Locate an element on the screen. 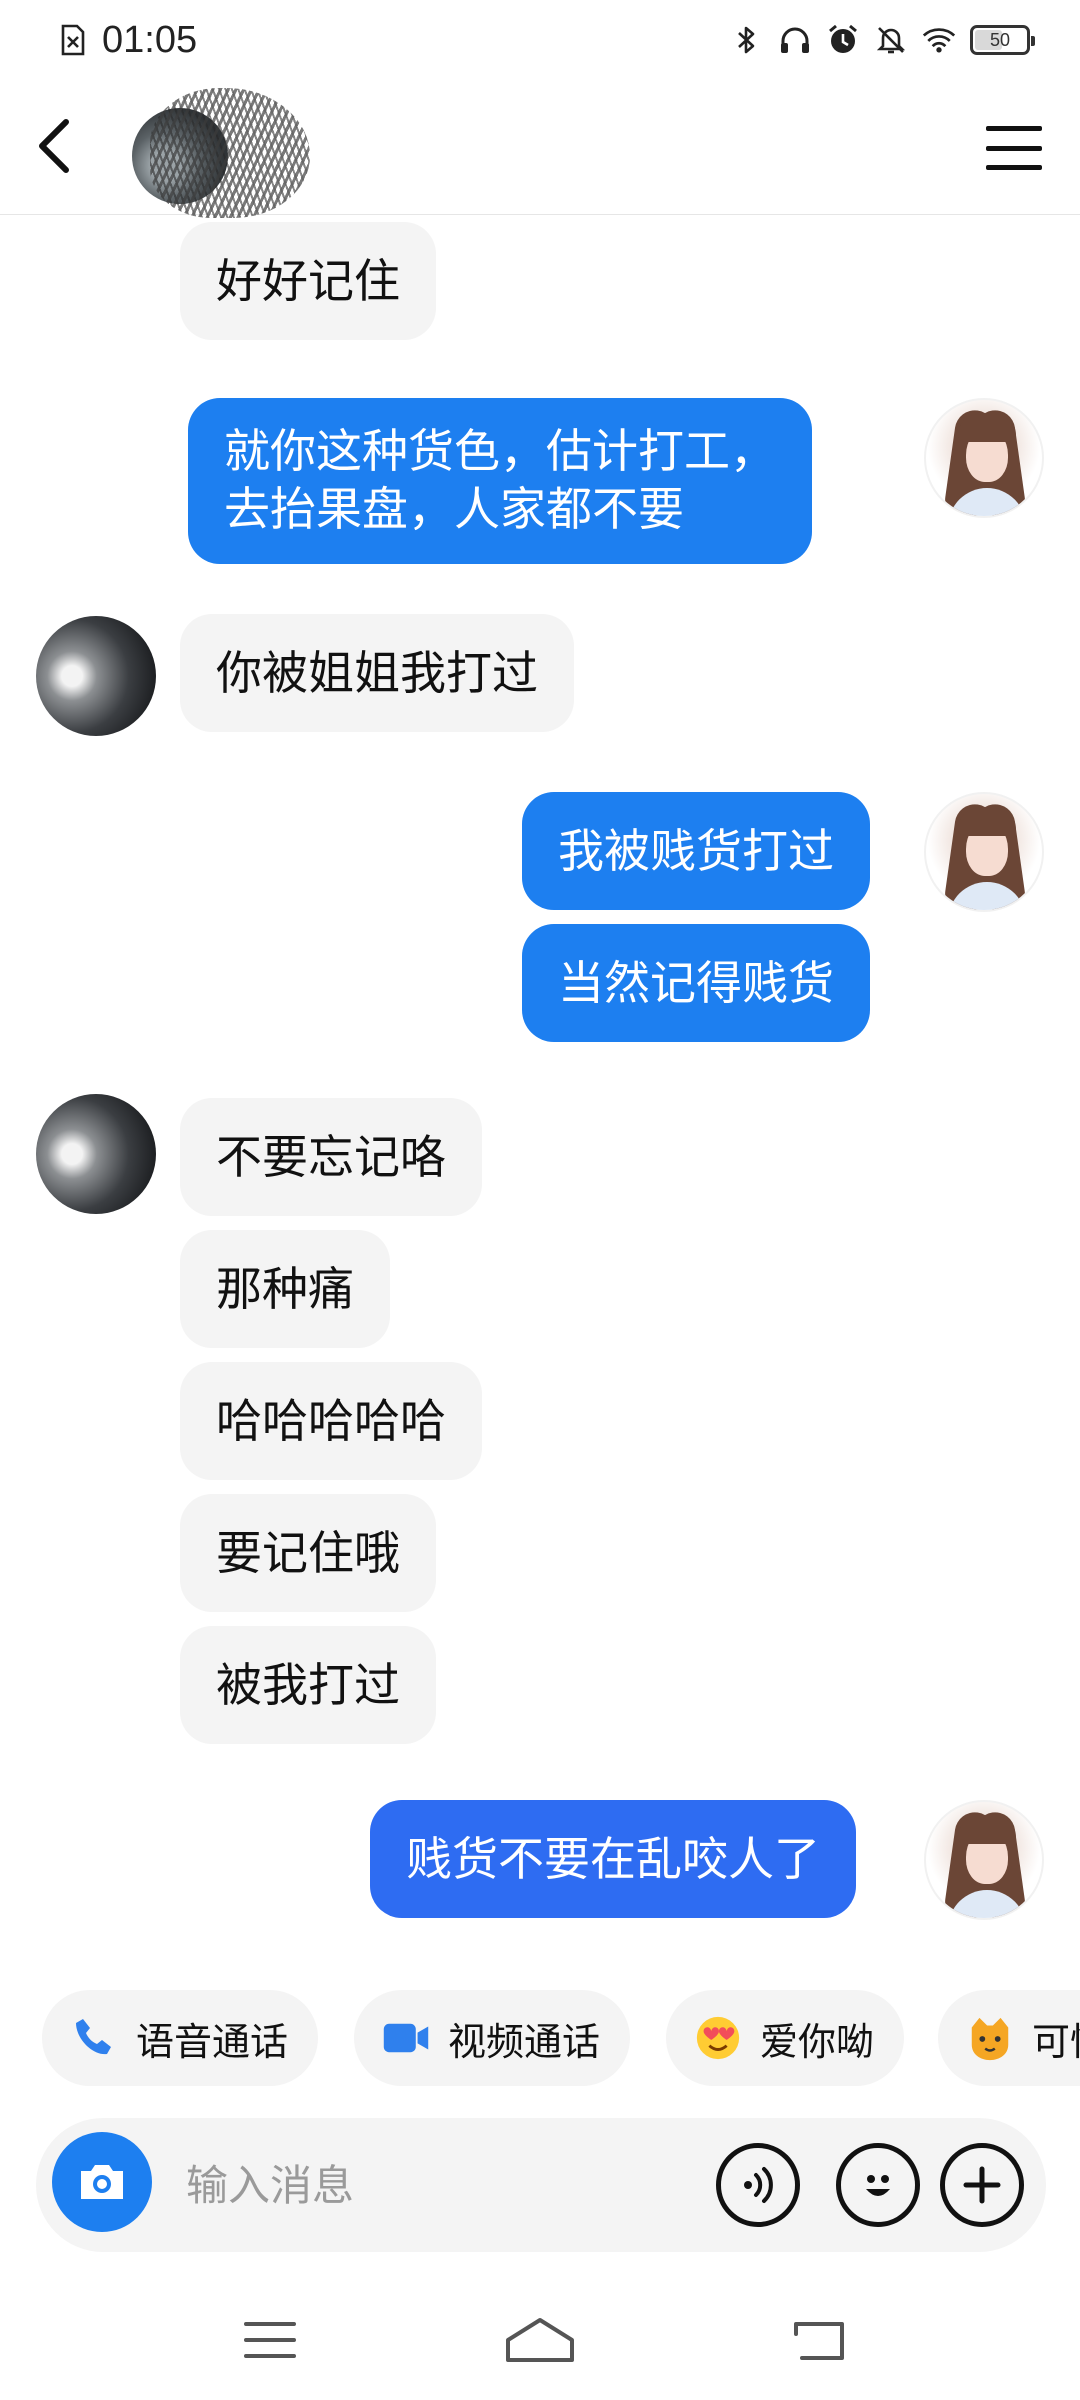 This screenshot has height=2400, width=1080. more-actions-button is located at coordinates (982, 2185).